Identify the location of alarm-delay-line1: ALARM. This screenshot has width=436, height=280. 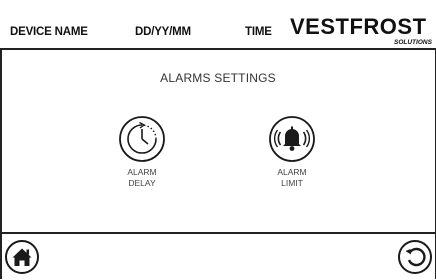
(142, 172).